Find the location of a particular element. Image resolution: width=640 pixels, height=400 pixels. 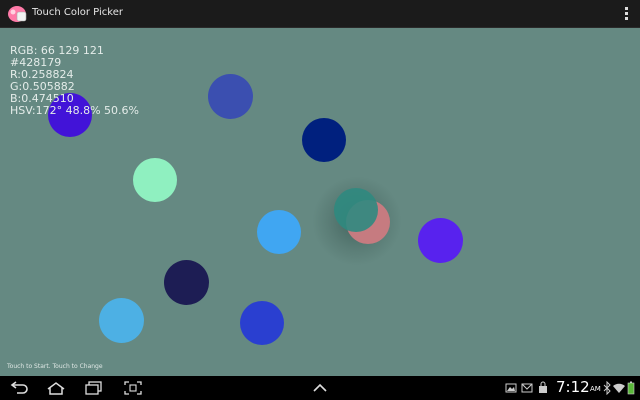

hsv-value: HSV:172° 48.8% 50.6% is located at coordinates (74, 110).